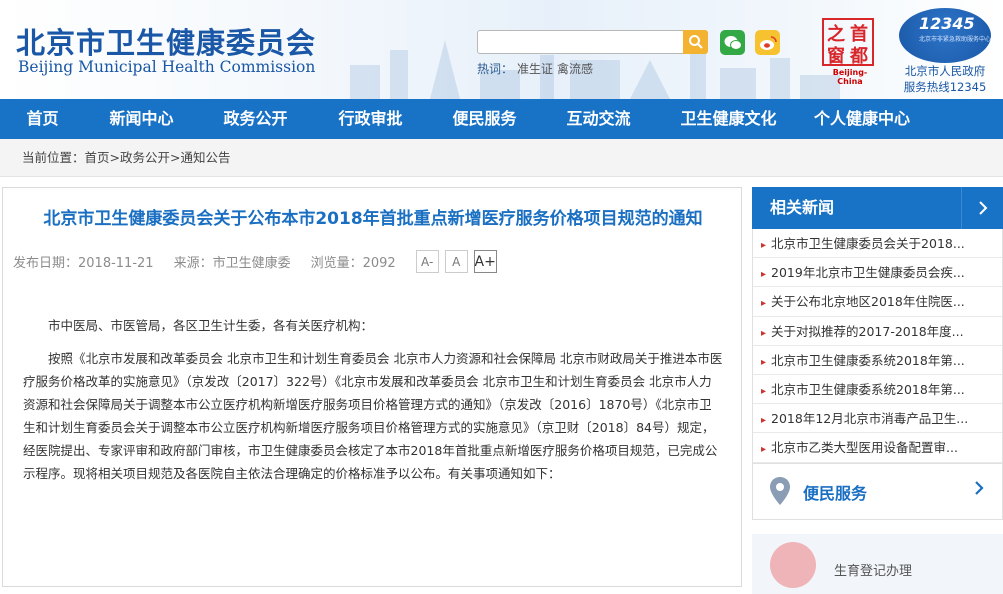 The image size is (1003, 594). I want to click on nav-interaction: 互动交流, so click(598, 119).